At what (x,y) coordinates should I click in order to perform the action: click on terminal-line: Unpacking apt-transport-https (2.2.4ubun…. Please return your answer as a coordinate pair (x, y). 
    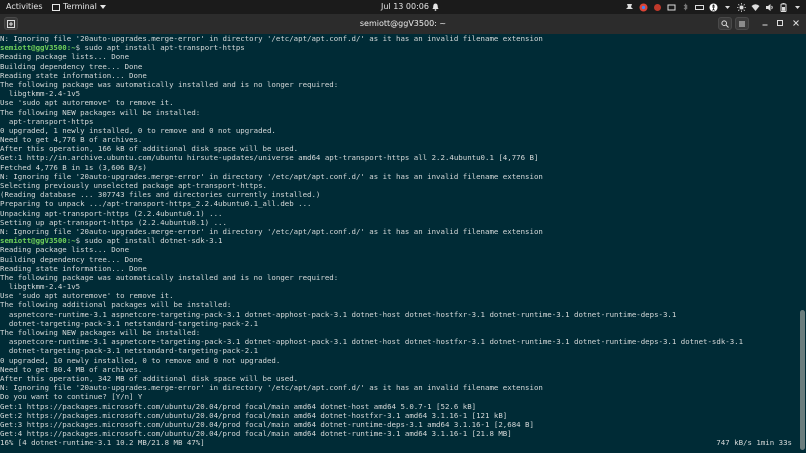
    Looking at the image, I should click on (399, 213).